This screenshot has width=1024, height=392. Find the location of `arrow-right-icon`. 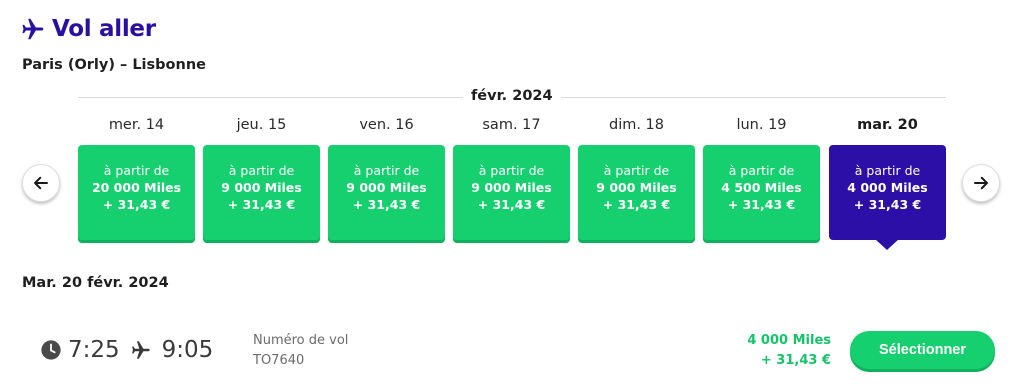

arrow-right-icon is located at coordinates (981, 183).